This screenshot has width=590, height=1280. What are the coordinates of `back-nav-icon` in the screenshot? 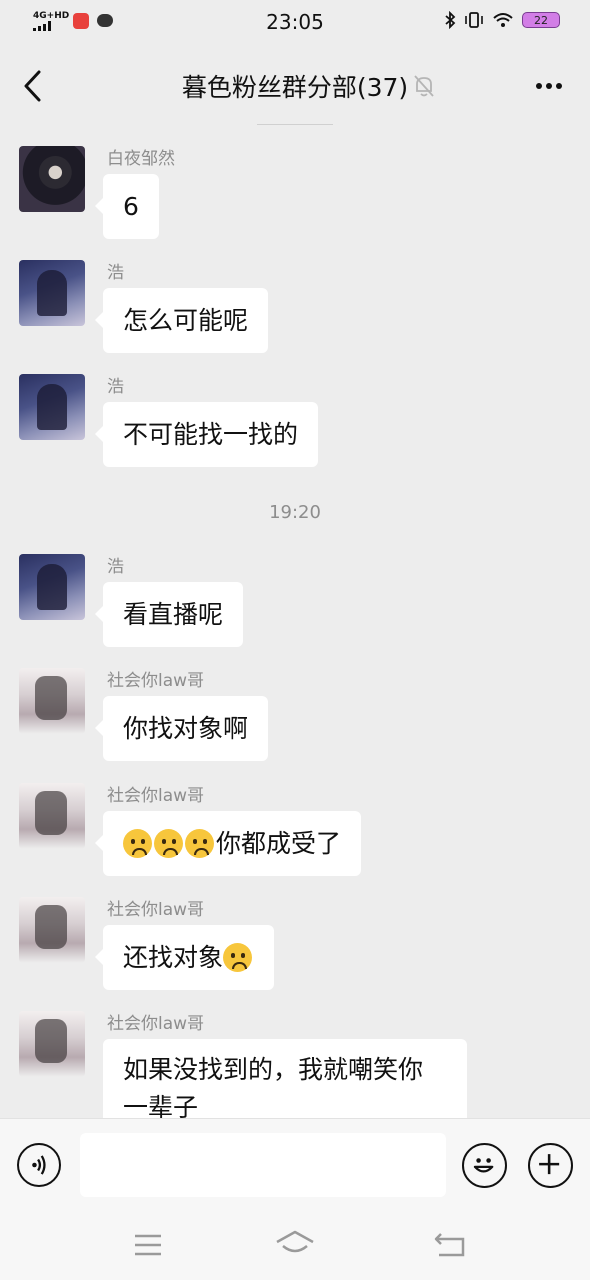 It's located at (450, 1244).